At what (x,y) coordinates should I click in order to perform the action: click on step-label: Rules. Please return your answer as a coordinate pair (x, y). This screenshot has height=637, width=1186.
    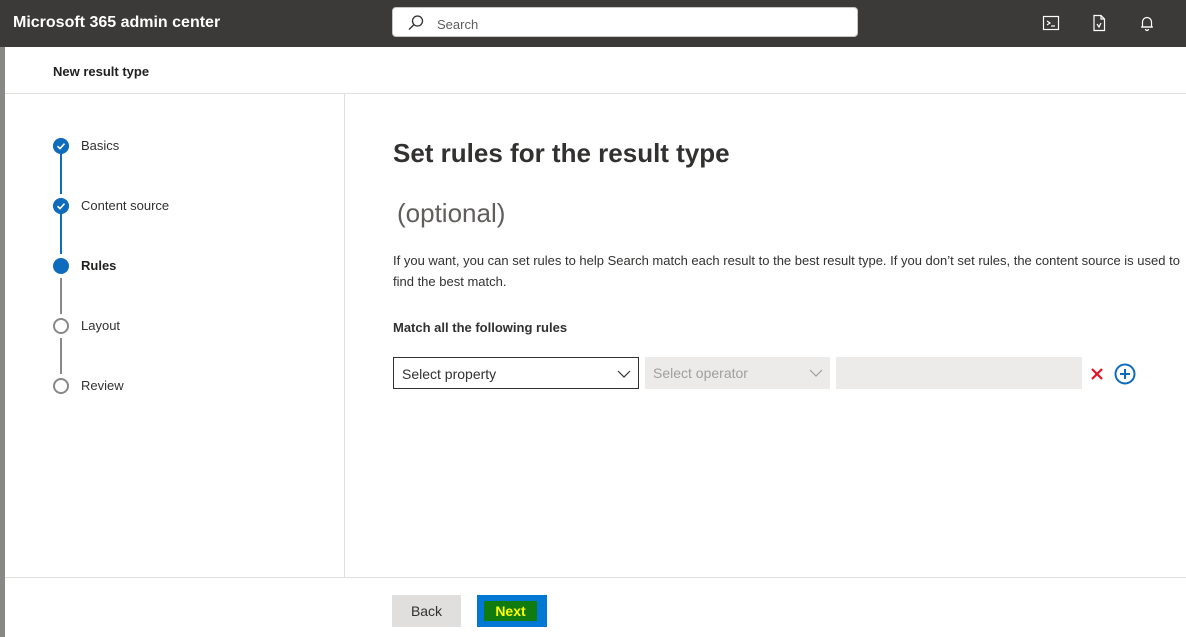
    Looking at the image, I should click on (99, 265).